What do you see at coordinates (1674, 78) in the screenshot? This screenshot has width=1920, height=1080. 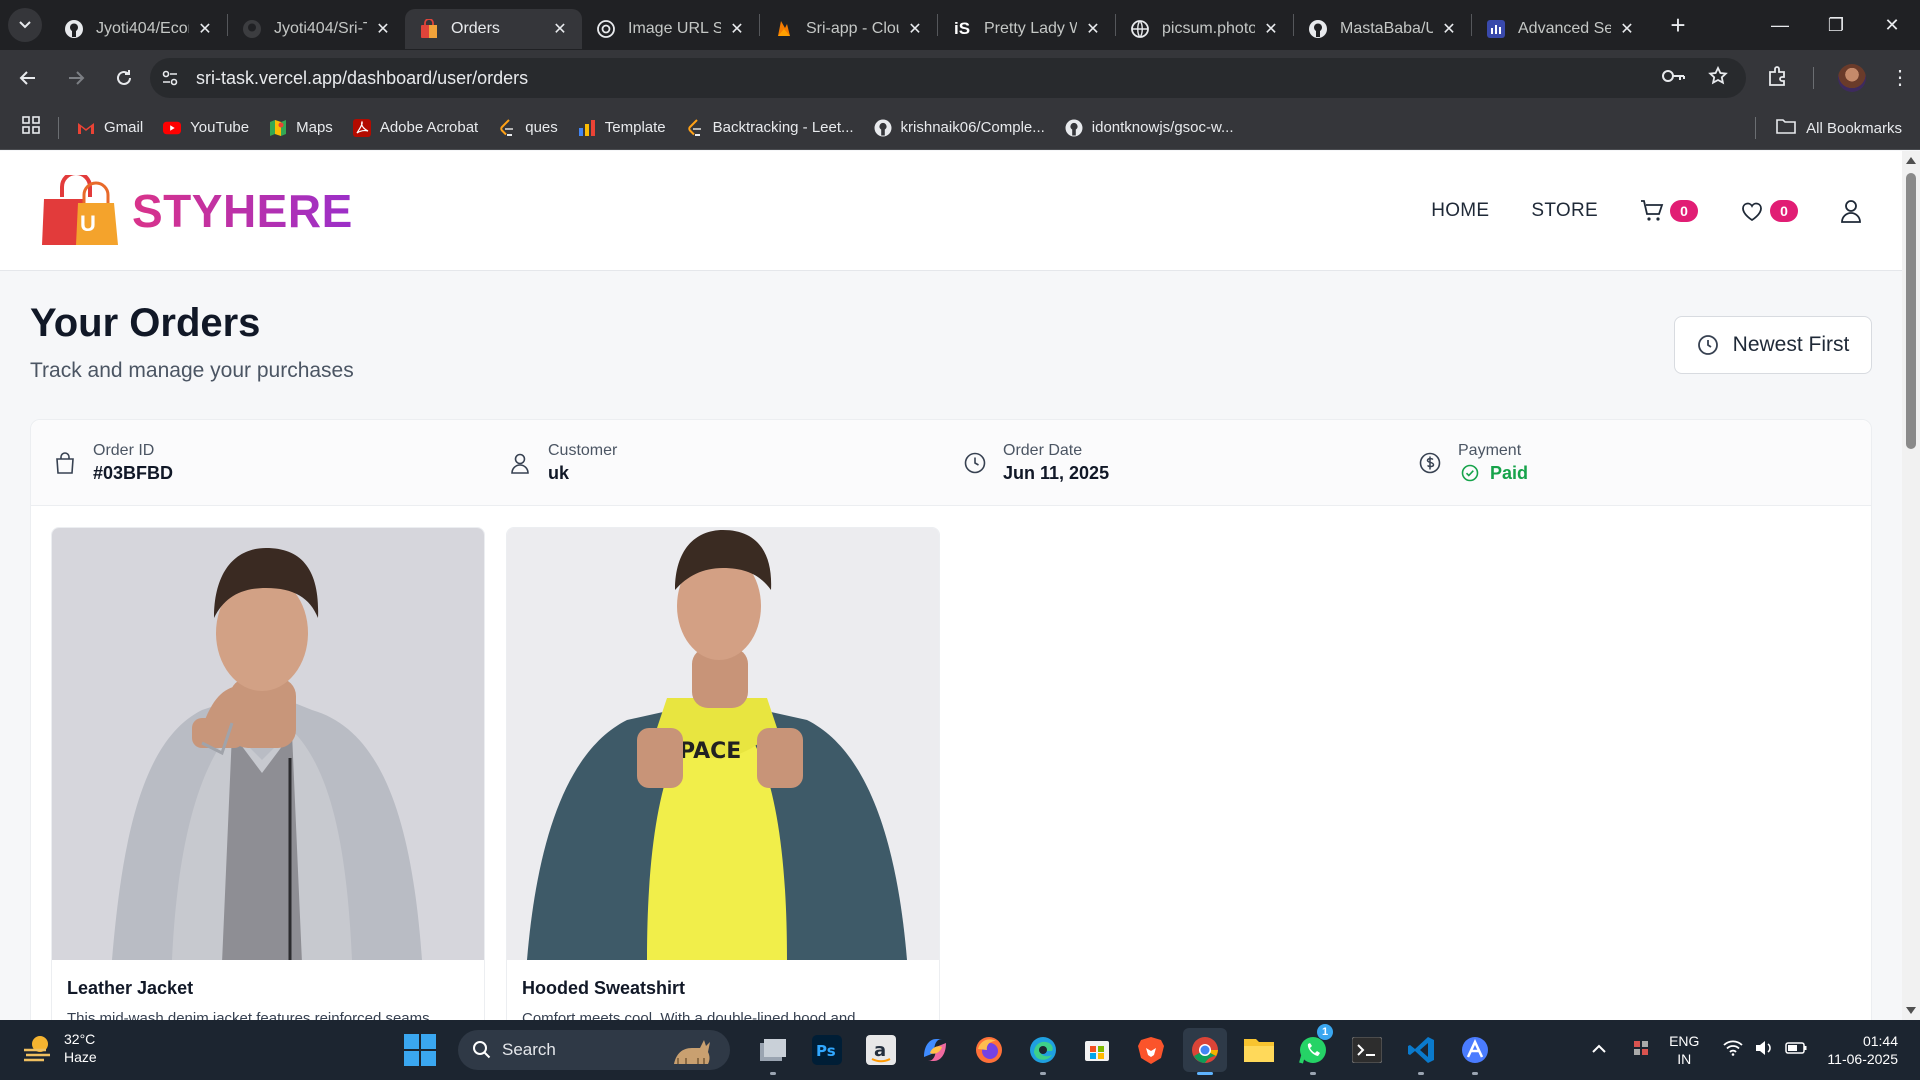 I see `password-key-icon` at bounding box center [1674, 78].